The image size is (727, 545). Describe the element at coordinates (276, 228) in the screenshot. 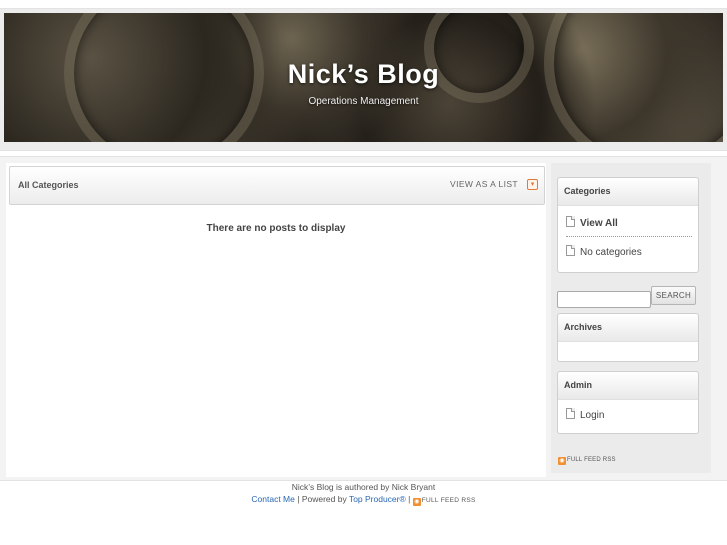

I see `empty-message: There are no posts to display` at that location.